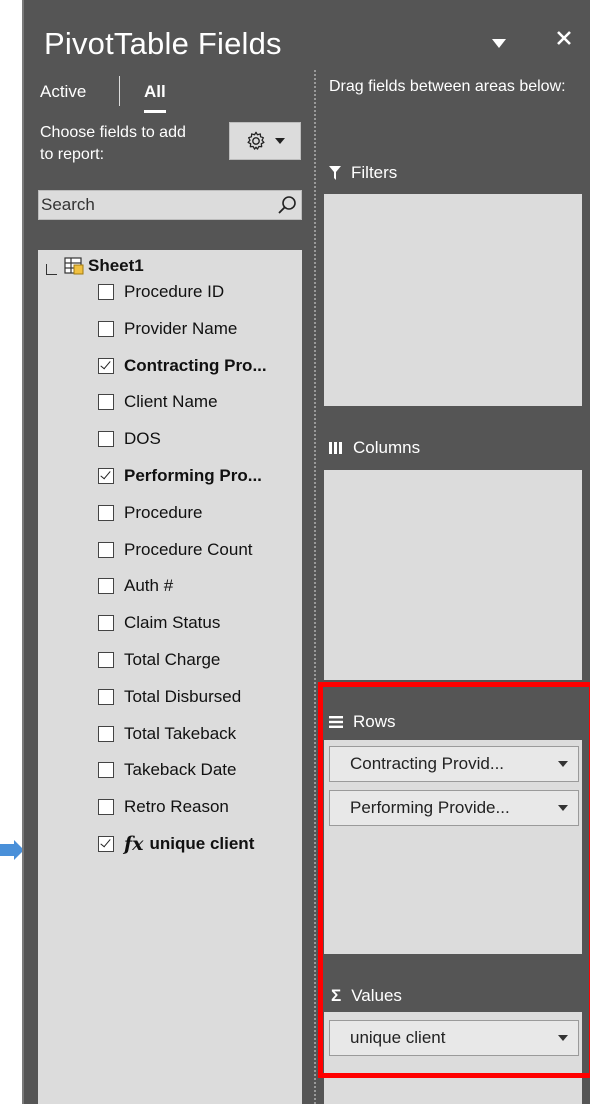 The height and width of the screenshot is (1104, 590). Describe the element at coordinates (63, 92) in the screenshot. I see `tab-active: Active` at that location.